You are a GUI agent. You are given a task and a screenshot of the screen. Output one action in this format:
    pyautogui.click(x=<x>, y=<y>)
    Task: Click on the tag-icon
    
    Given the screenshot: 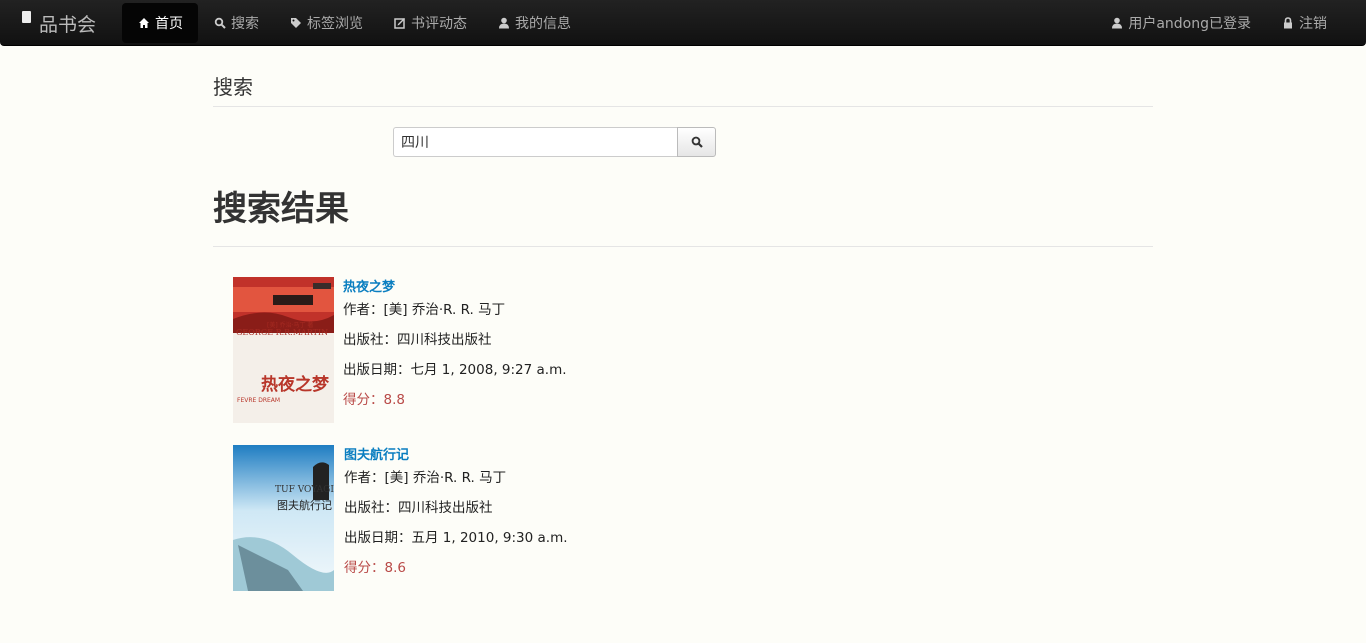 What is the action you would take?
    pyautogui.click(x=296, y=23)
    